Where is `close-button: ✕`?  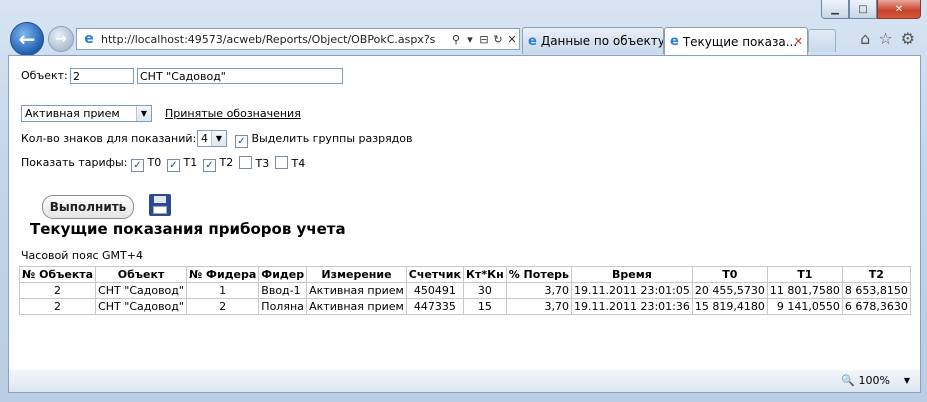 close-button: ✕ is located at coordinates (899, 9).